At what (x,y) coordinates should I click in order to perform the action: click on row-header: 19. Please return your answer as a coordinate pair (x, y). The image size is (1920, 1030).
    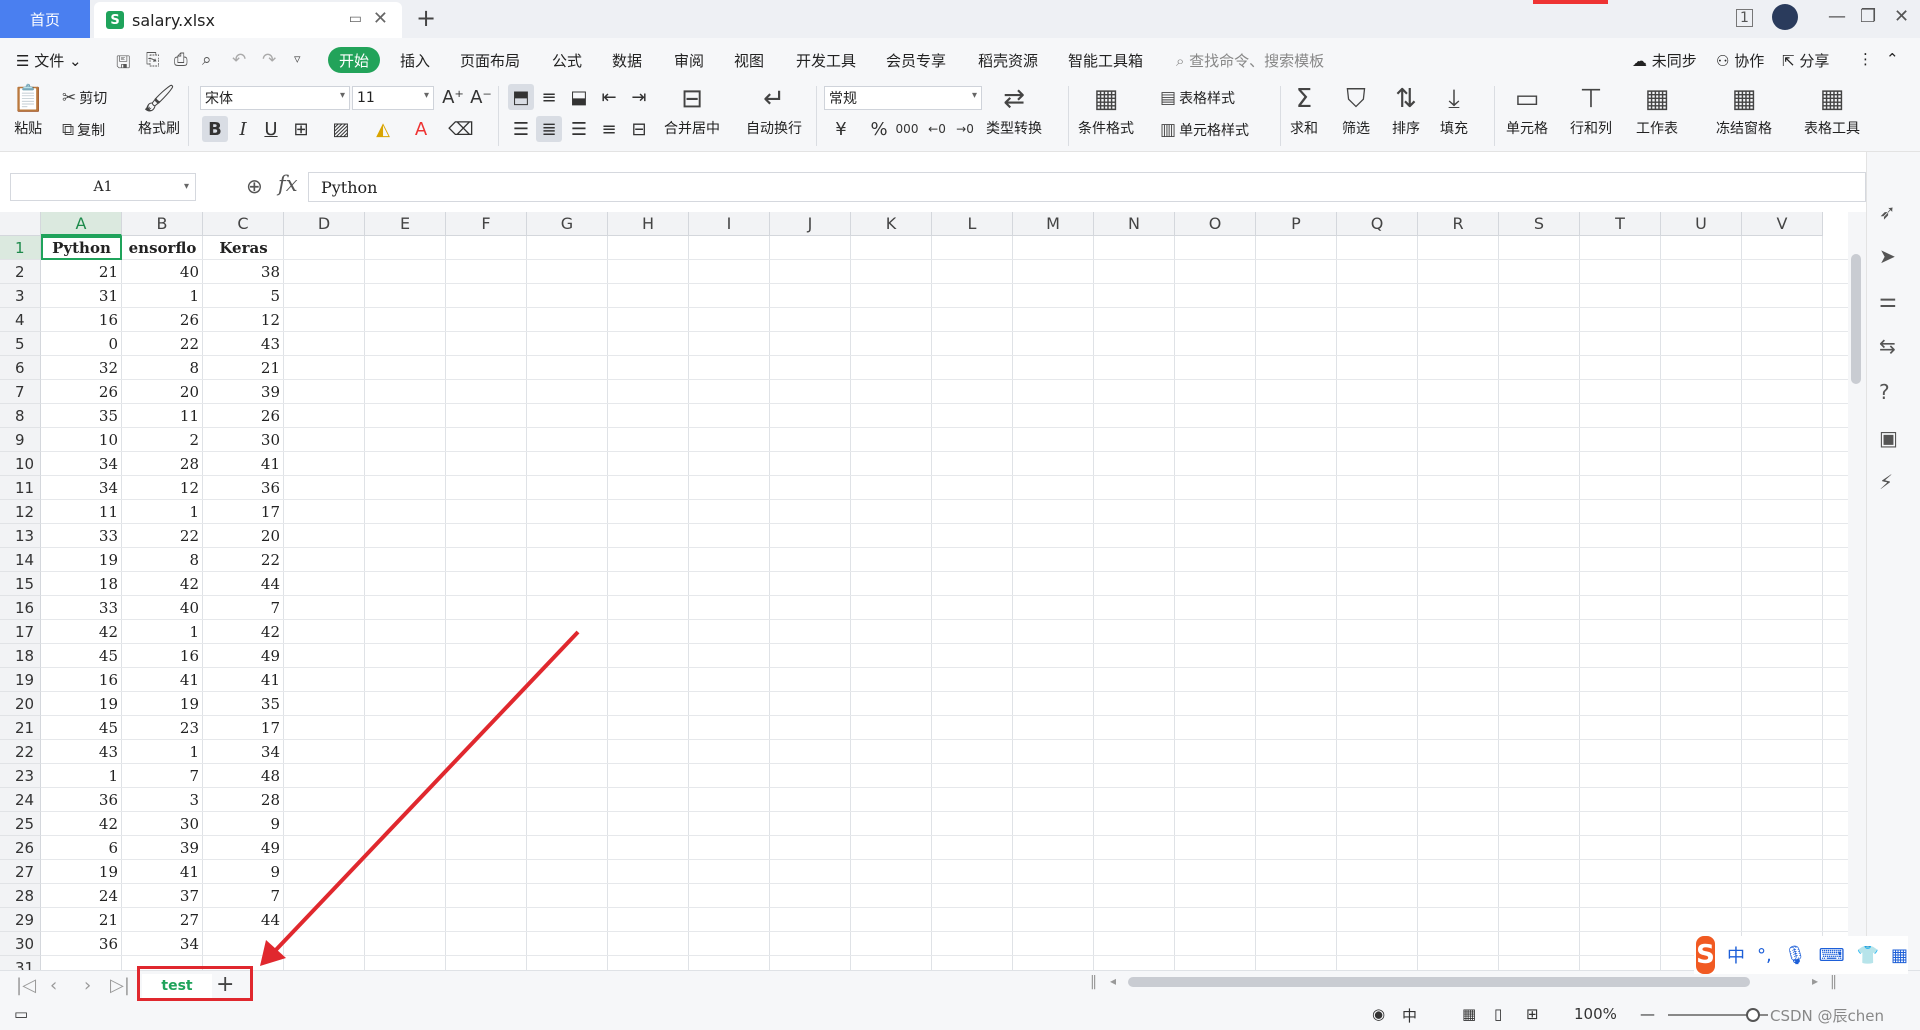
    Looking at the image, I should click on (20, 680).